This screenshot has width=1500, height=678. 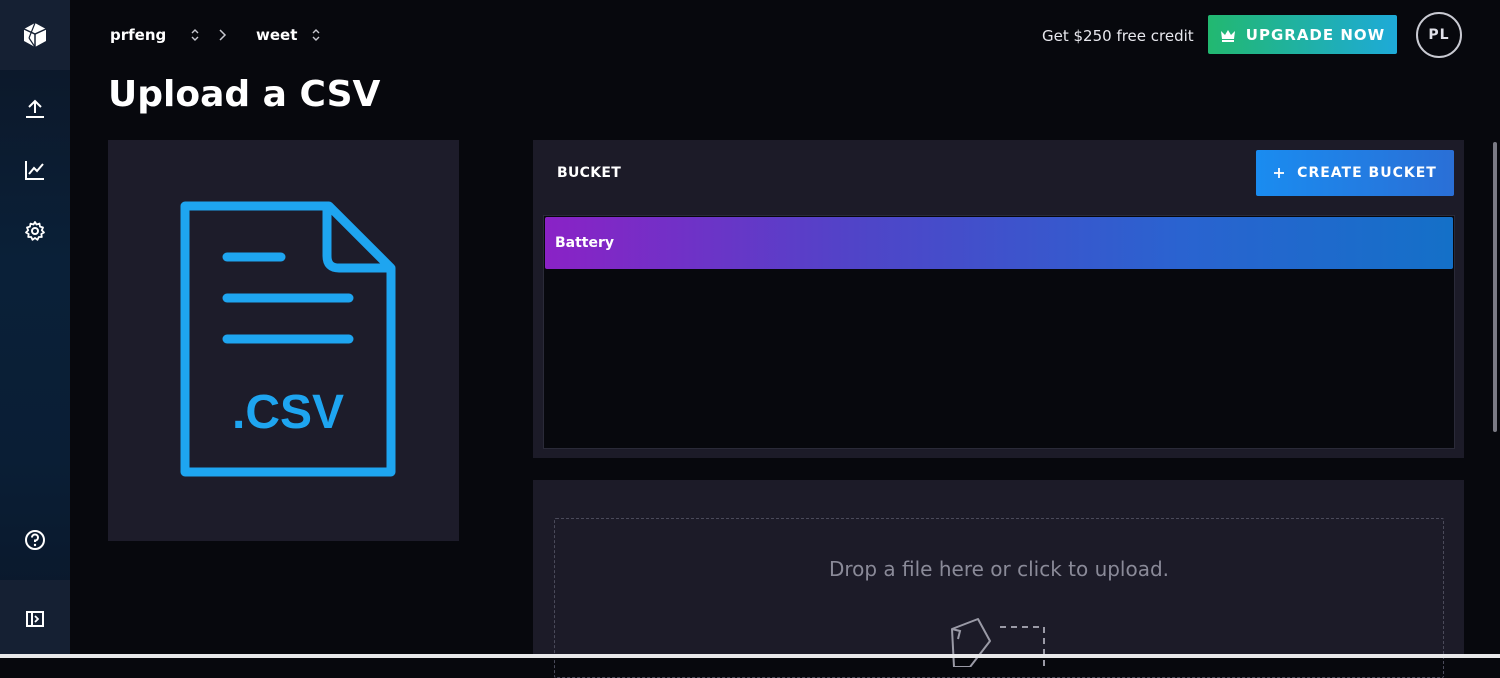 I want to click on bucket-breadcrumb: weet, so click(x=288, y=35).